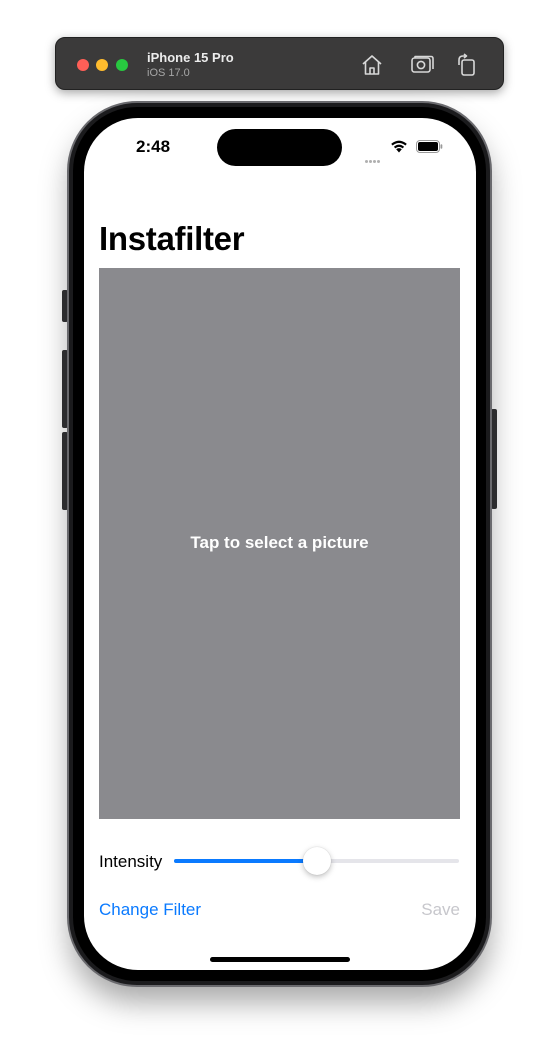 Image resolution: width=559 pixels, height=1062 pixels. I want to click on minimize-window-button, so click(102, 65).